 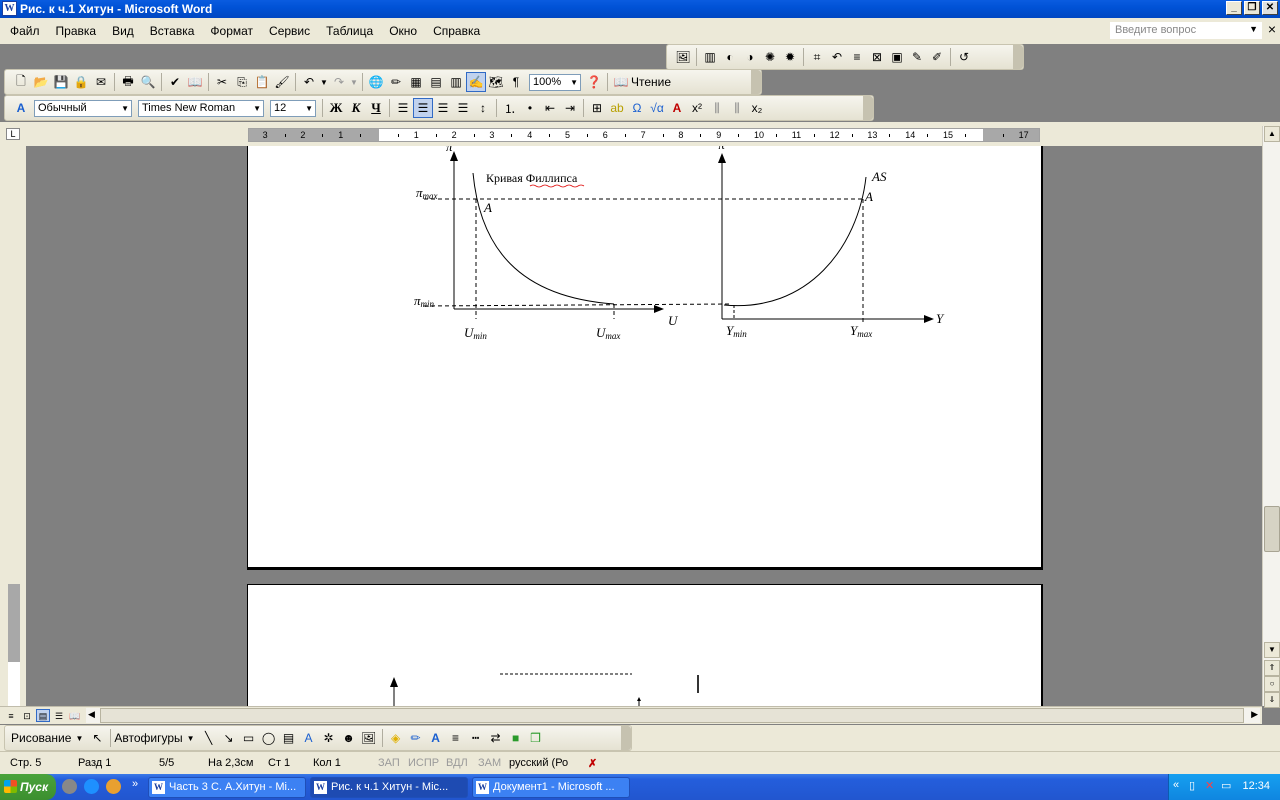 What do you see at coordinates (516, 738) in the screenshot?
I see `shadow-icon: ■` at bounding box center [516, 738].